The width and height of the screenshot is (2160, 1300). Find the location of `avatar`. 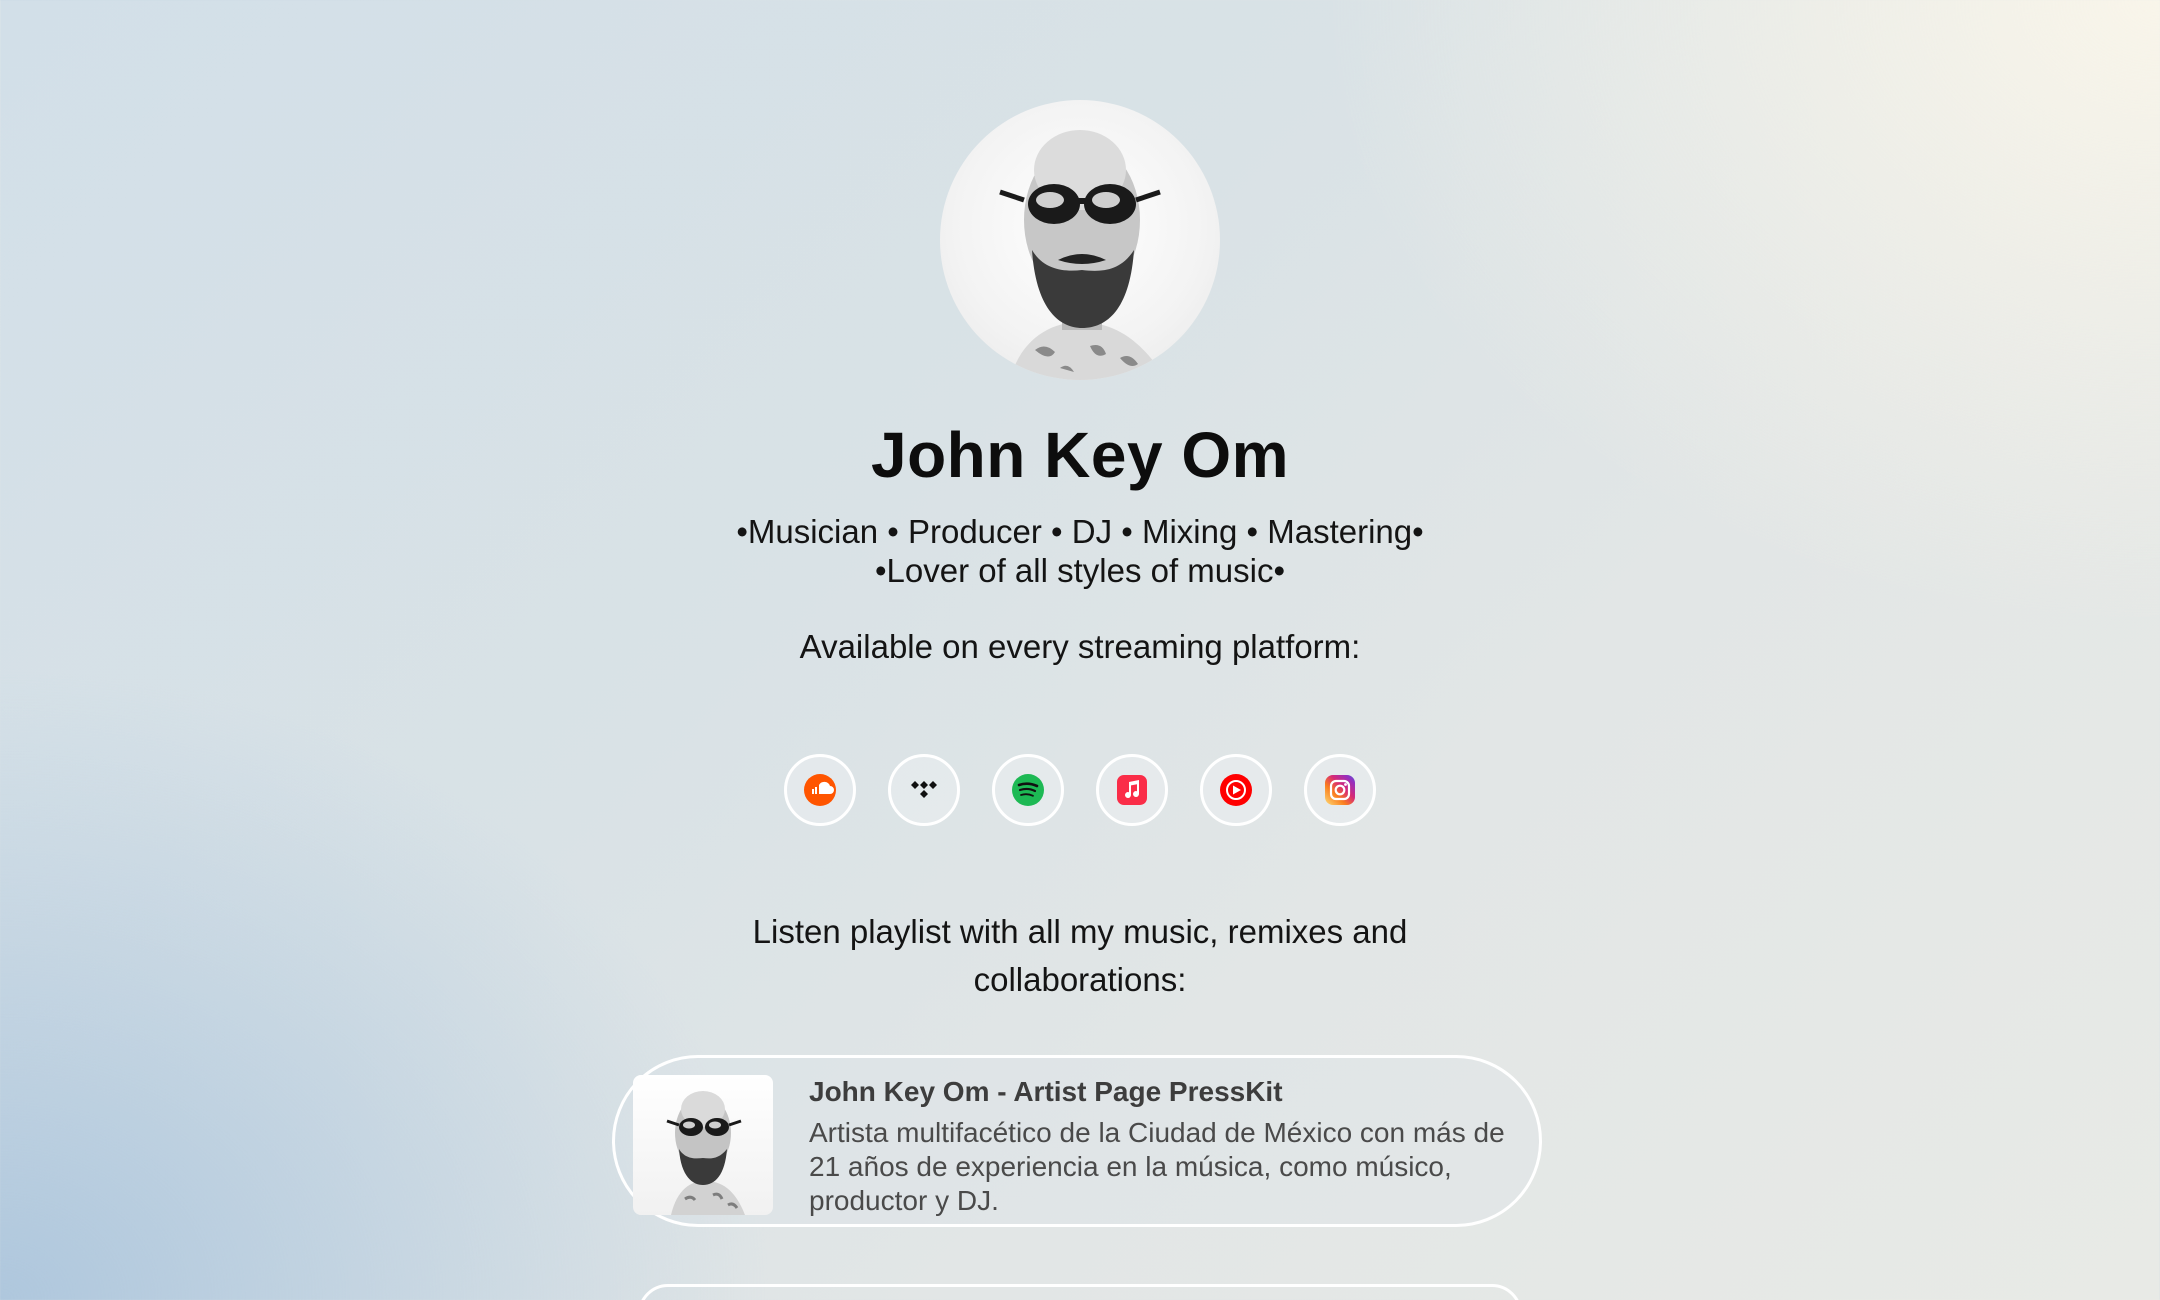

avatar is located at coordinates (1080, 240).